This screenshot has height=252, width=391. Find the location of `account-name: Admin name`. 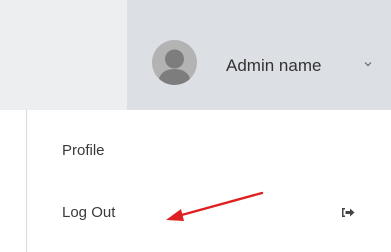

account-name: Admin name is located at coordinates (274, 65).